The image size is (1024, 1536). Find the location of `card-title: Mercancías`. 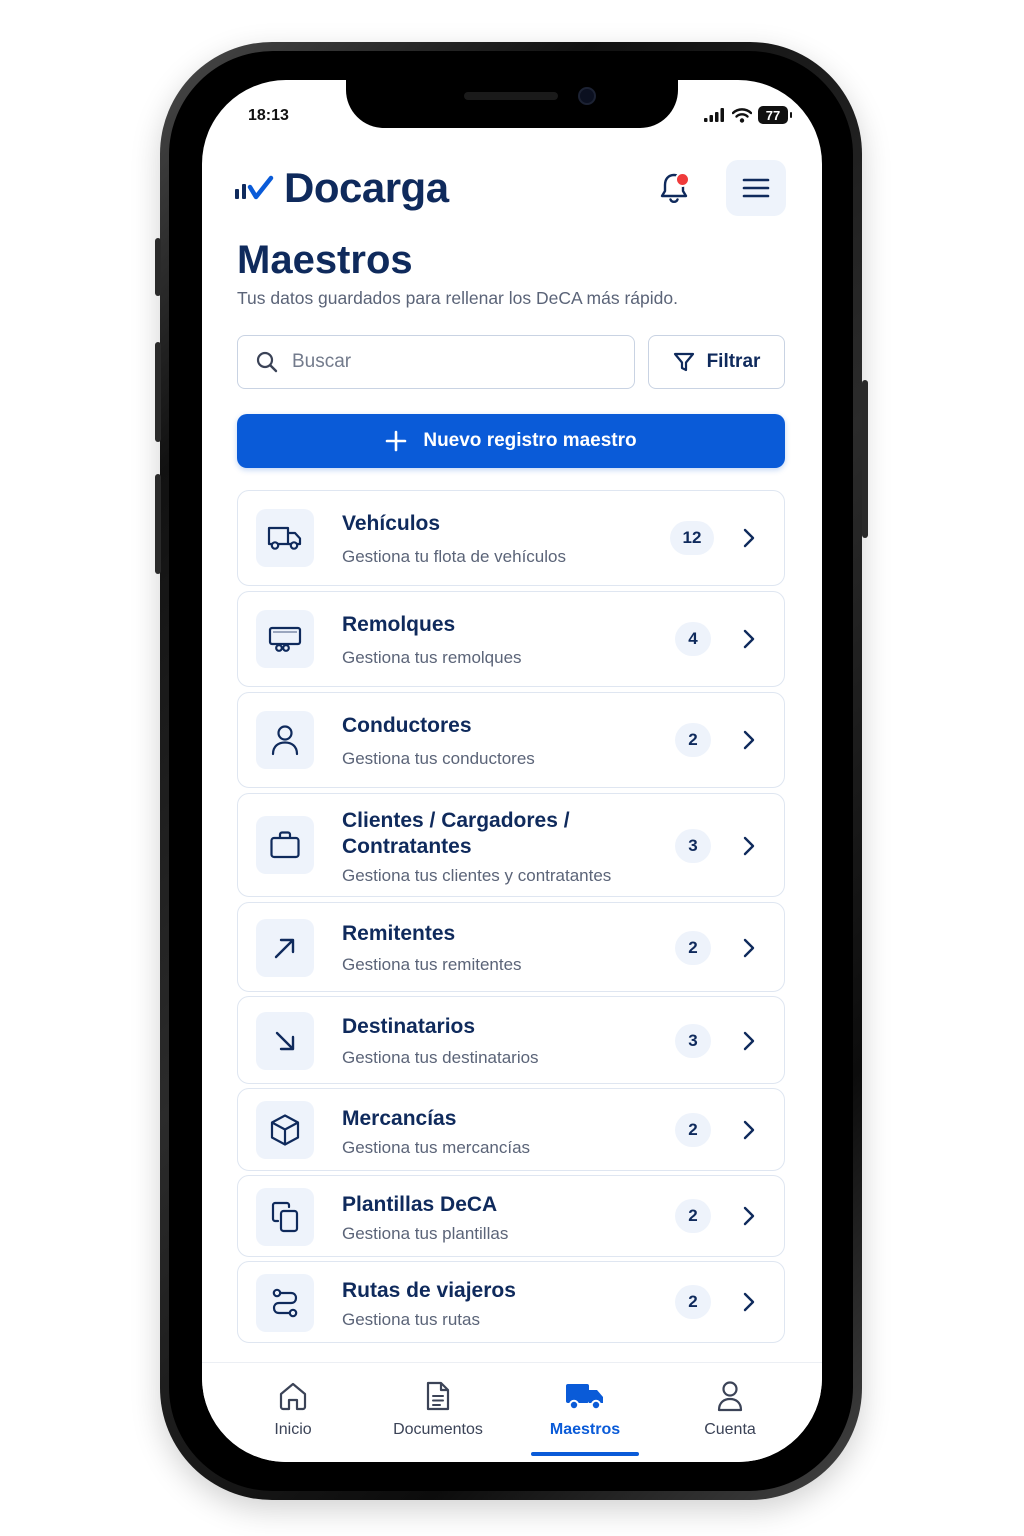

card-title: Mercancías is located at coordinates (399, 1118).